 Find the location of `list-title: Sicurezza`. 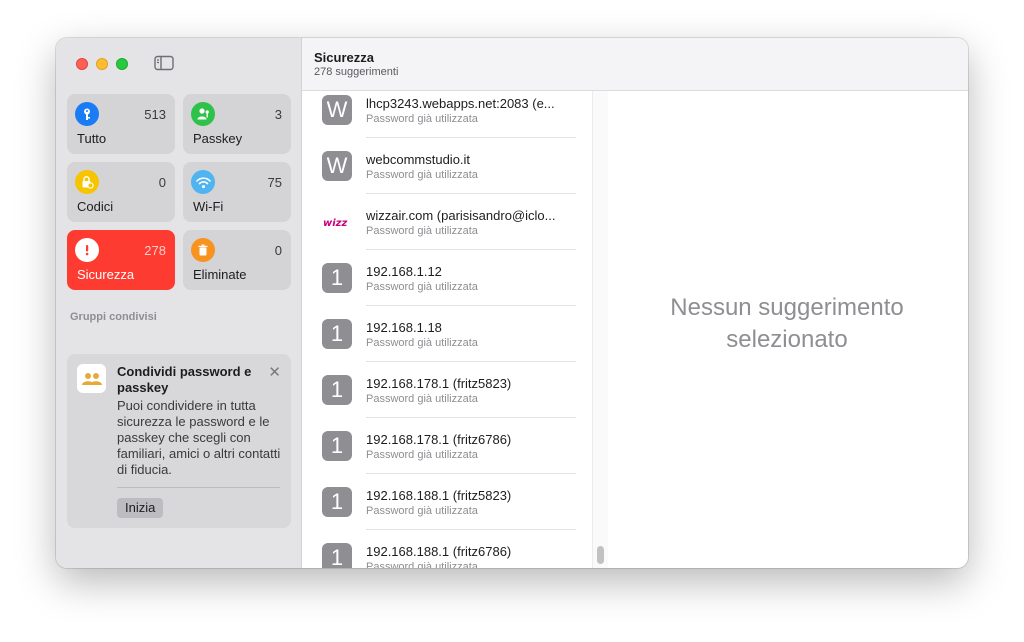

list-title: Sicurezza is located at coordinates (344, 57).